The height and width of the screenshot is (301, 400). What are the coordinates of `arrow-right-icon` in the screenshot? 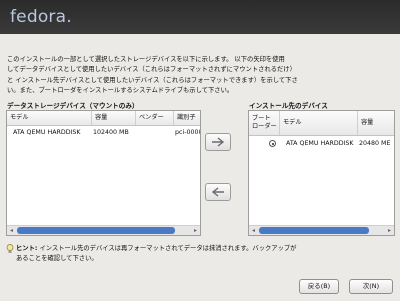 It's located at (218, 142).